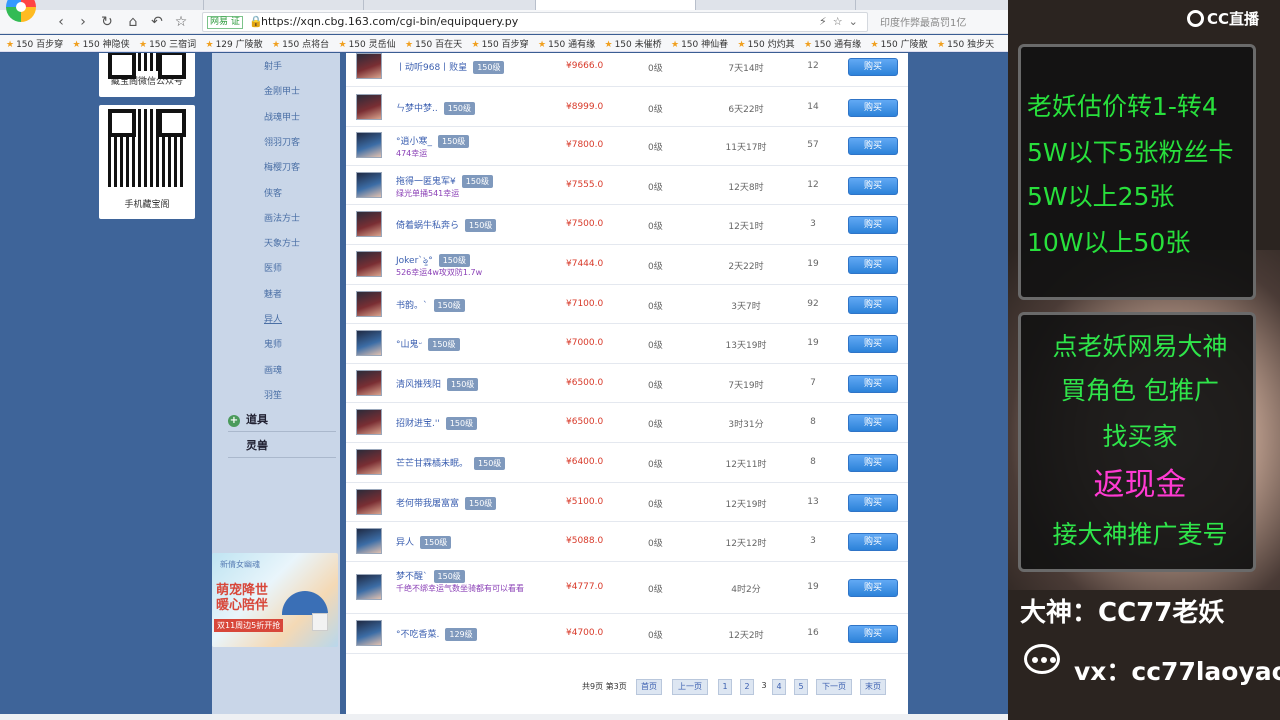  I want to click on character-name: 老何带我屠富富 150级, so click(446, 503).